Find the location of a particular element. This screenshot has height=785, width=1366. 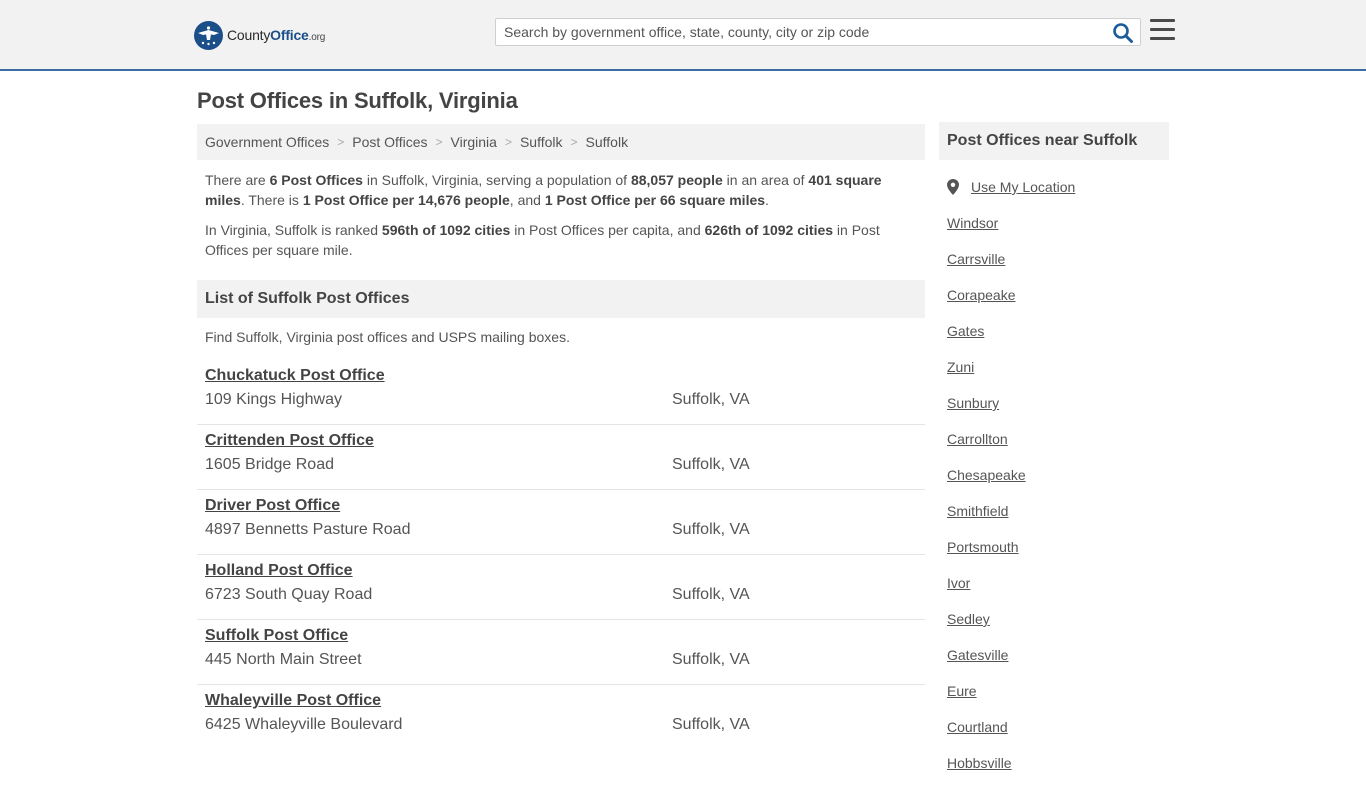

breadcrumb-virginia: Virginia is located at coordinates (474, 142).